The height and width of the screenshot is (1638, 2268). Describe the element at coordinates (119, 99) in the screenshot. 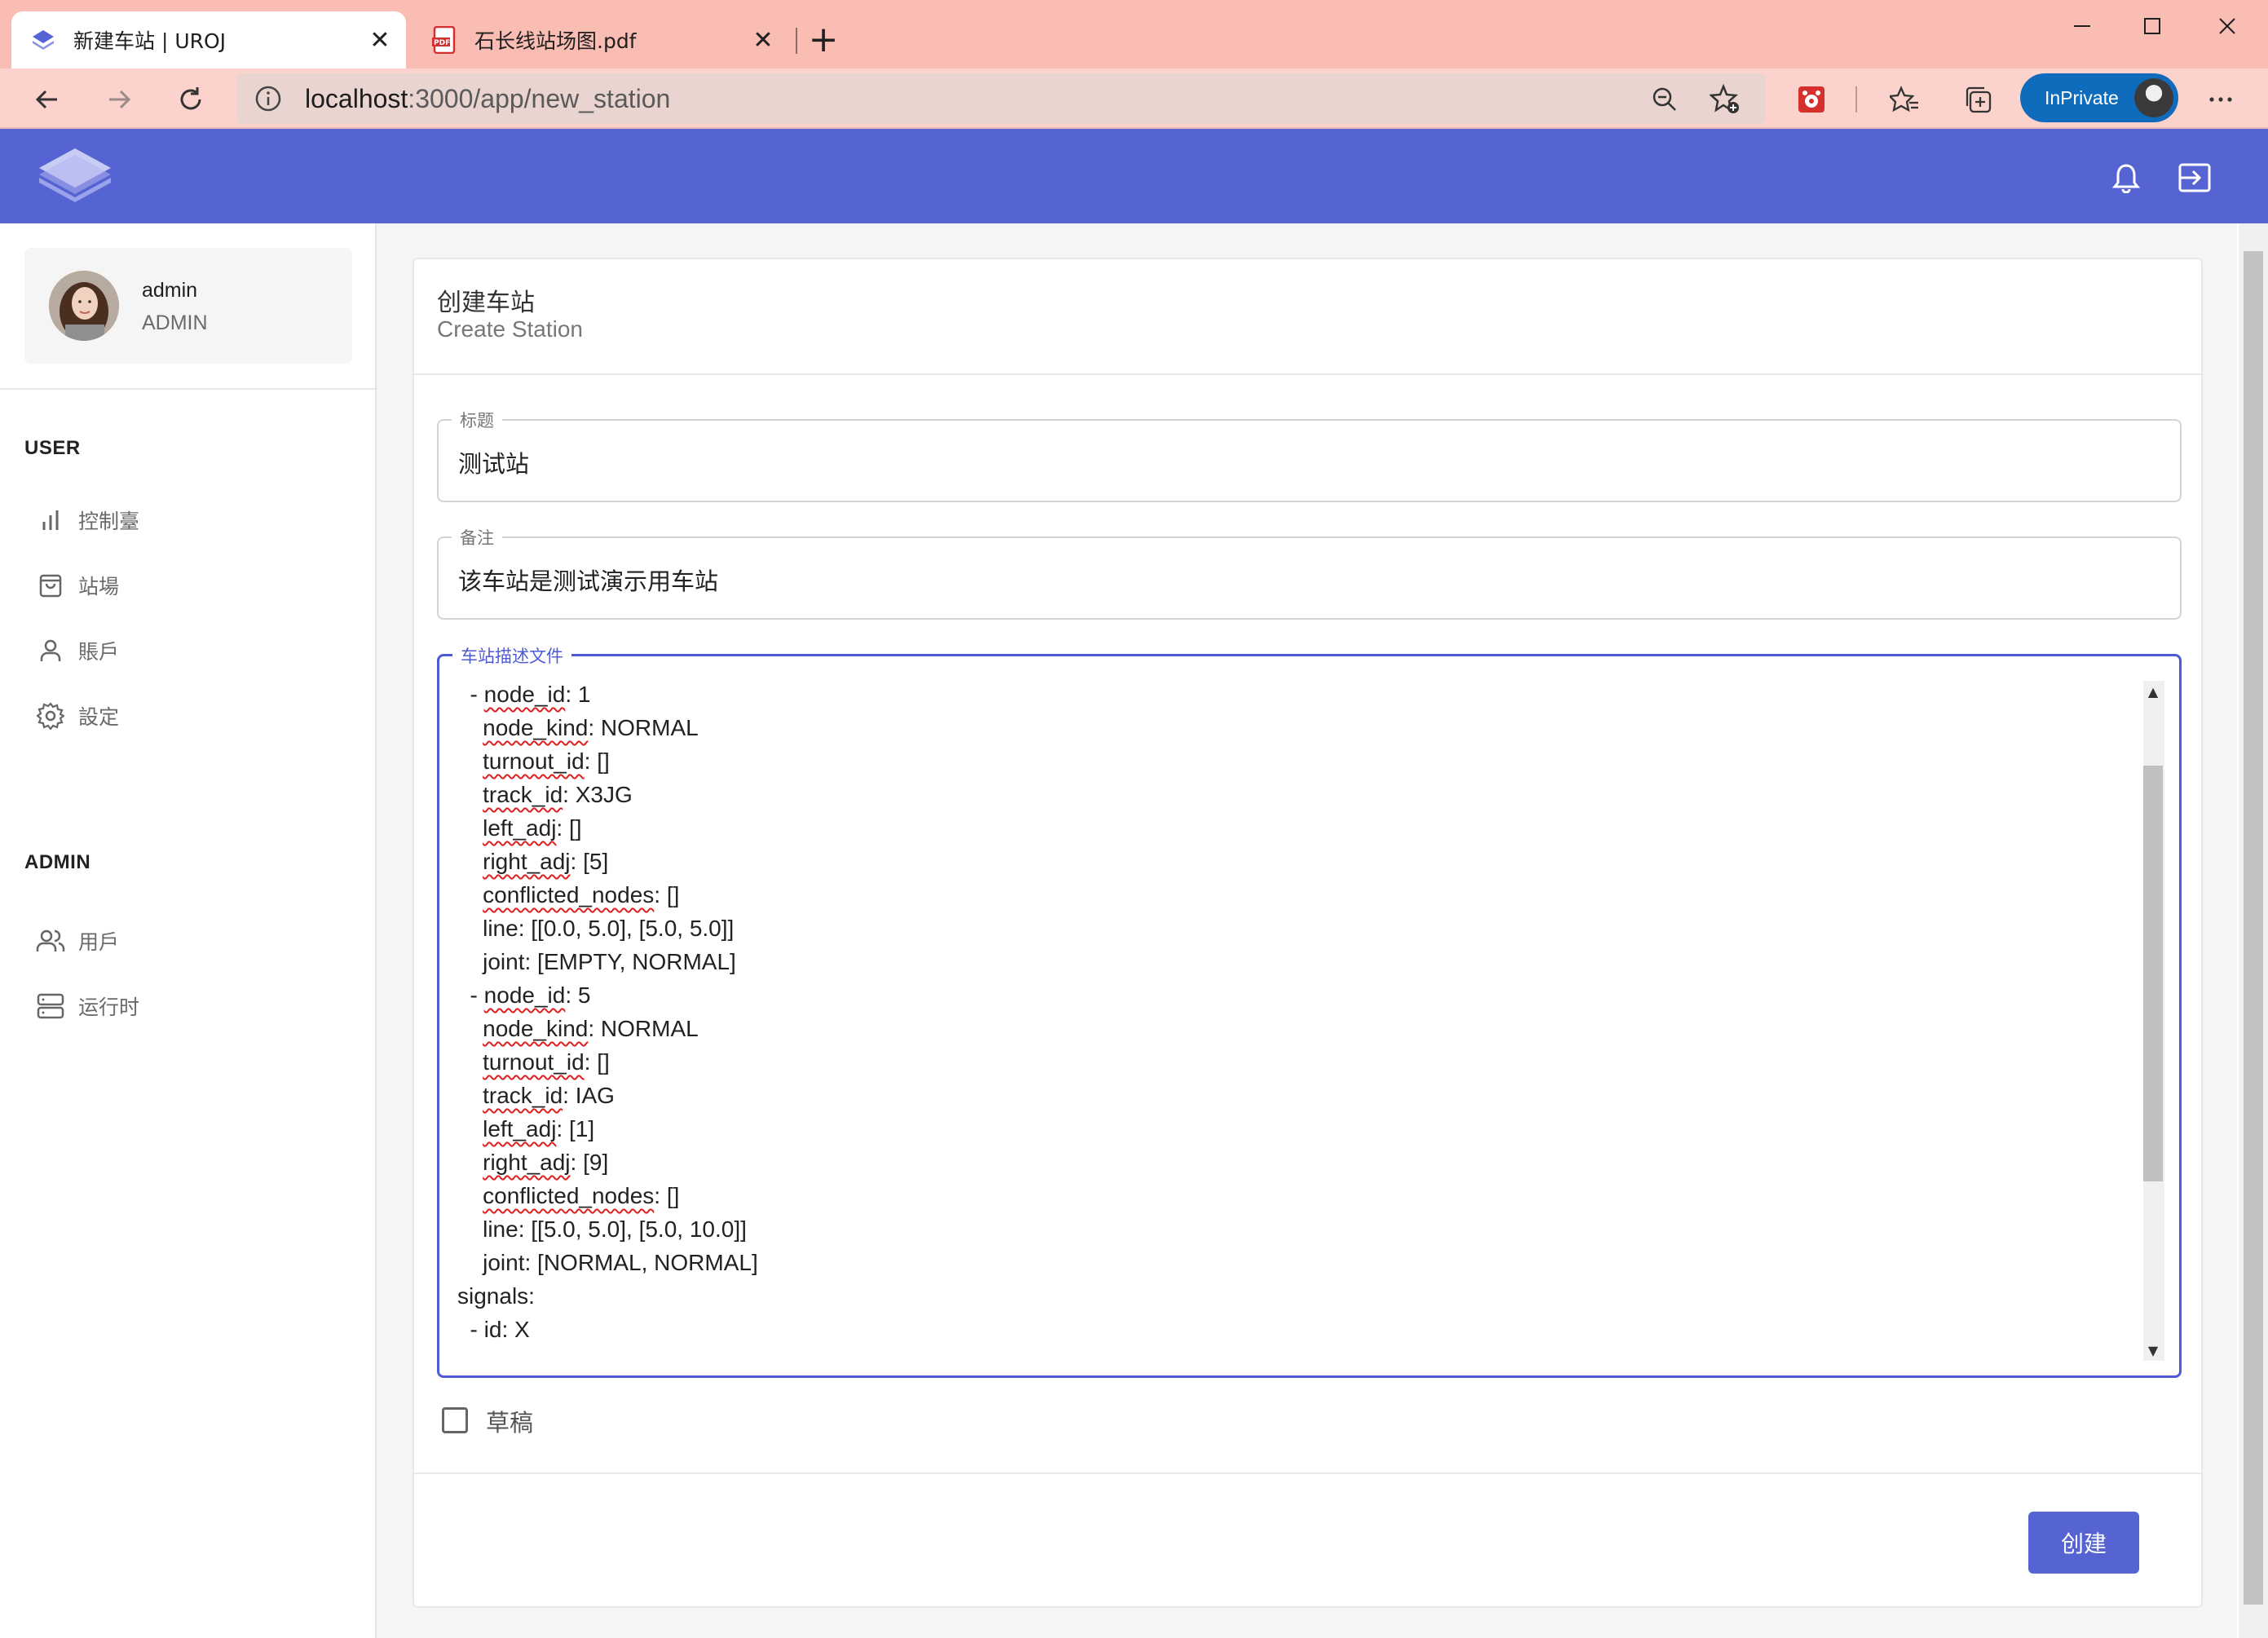

I see `forward-icon` at that location.